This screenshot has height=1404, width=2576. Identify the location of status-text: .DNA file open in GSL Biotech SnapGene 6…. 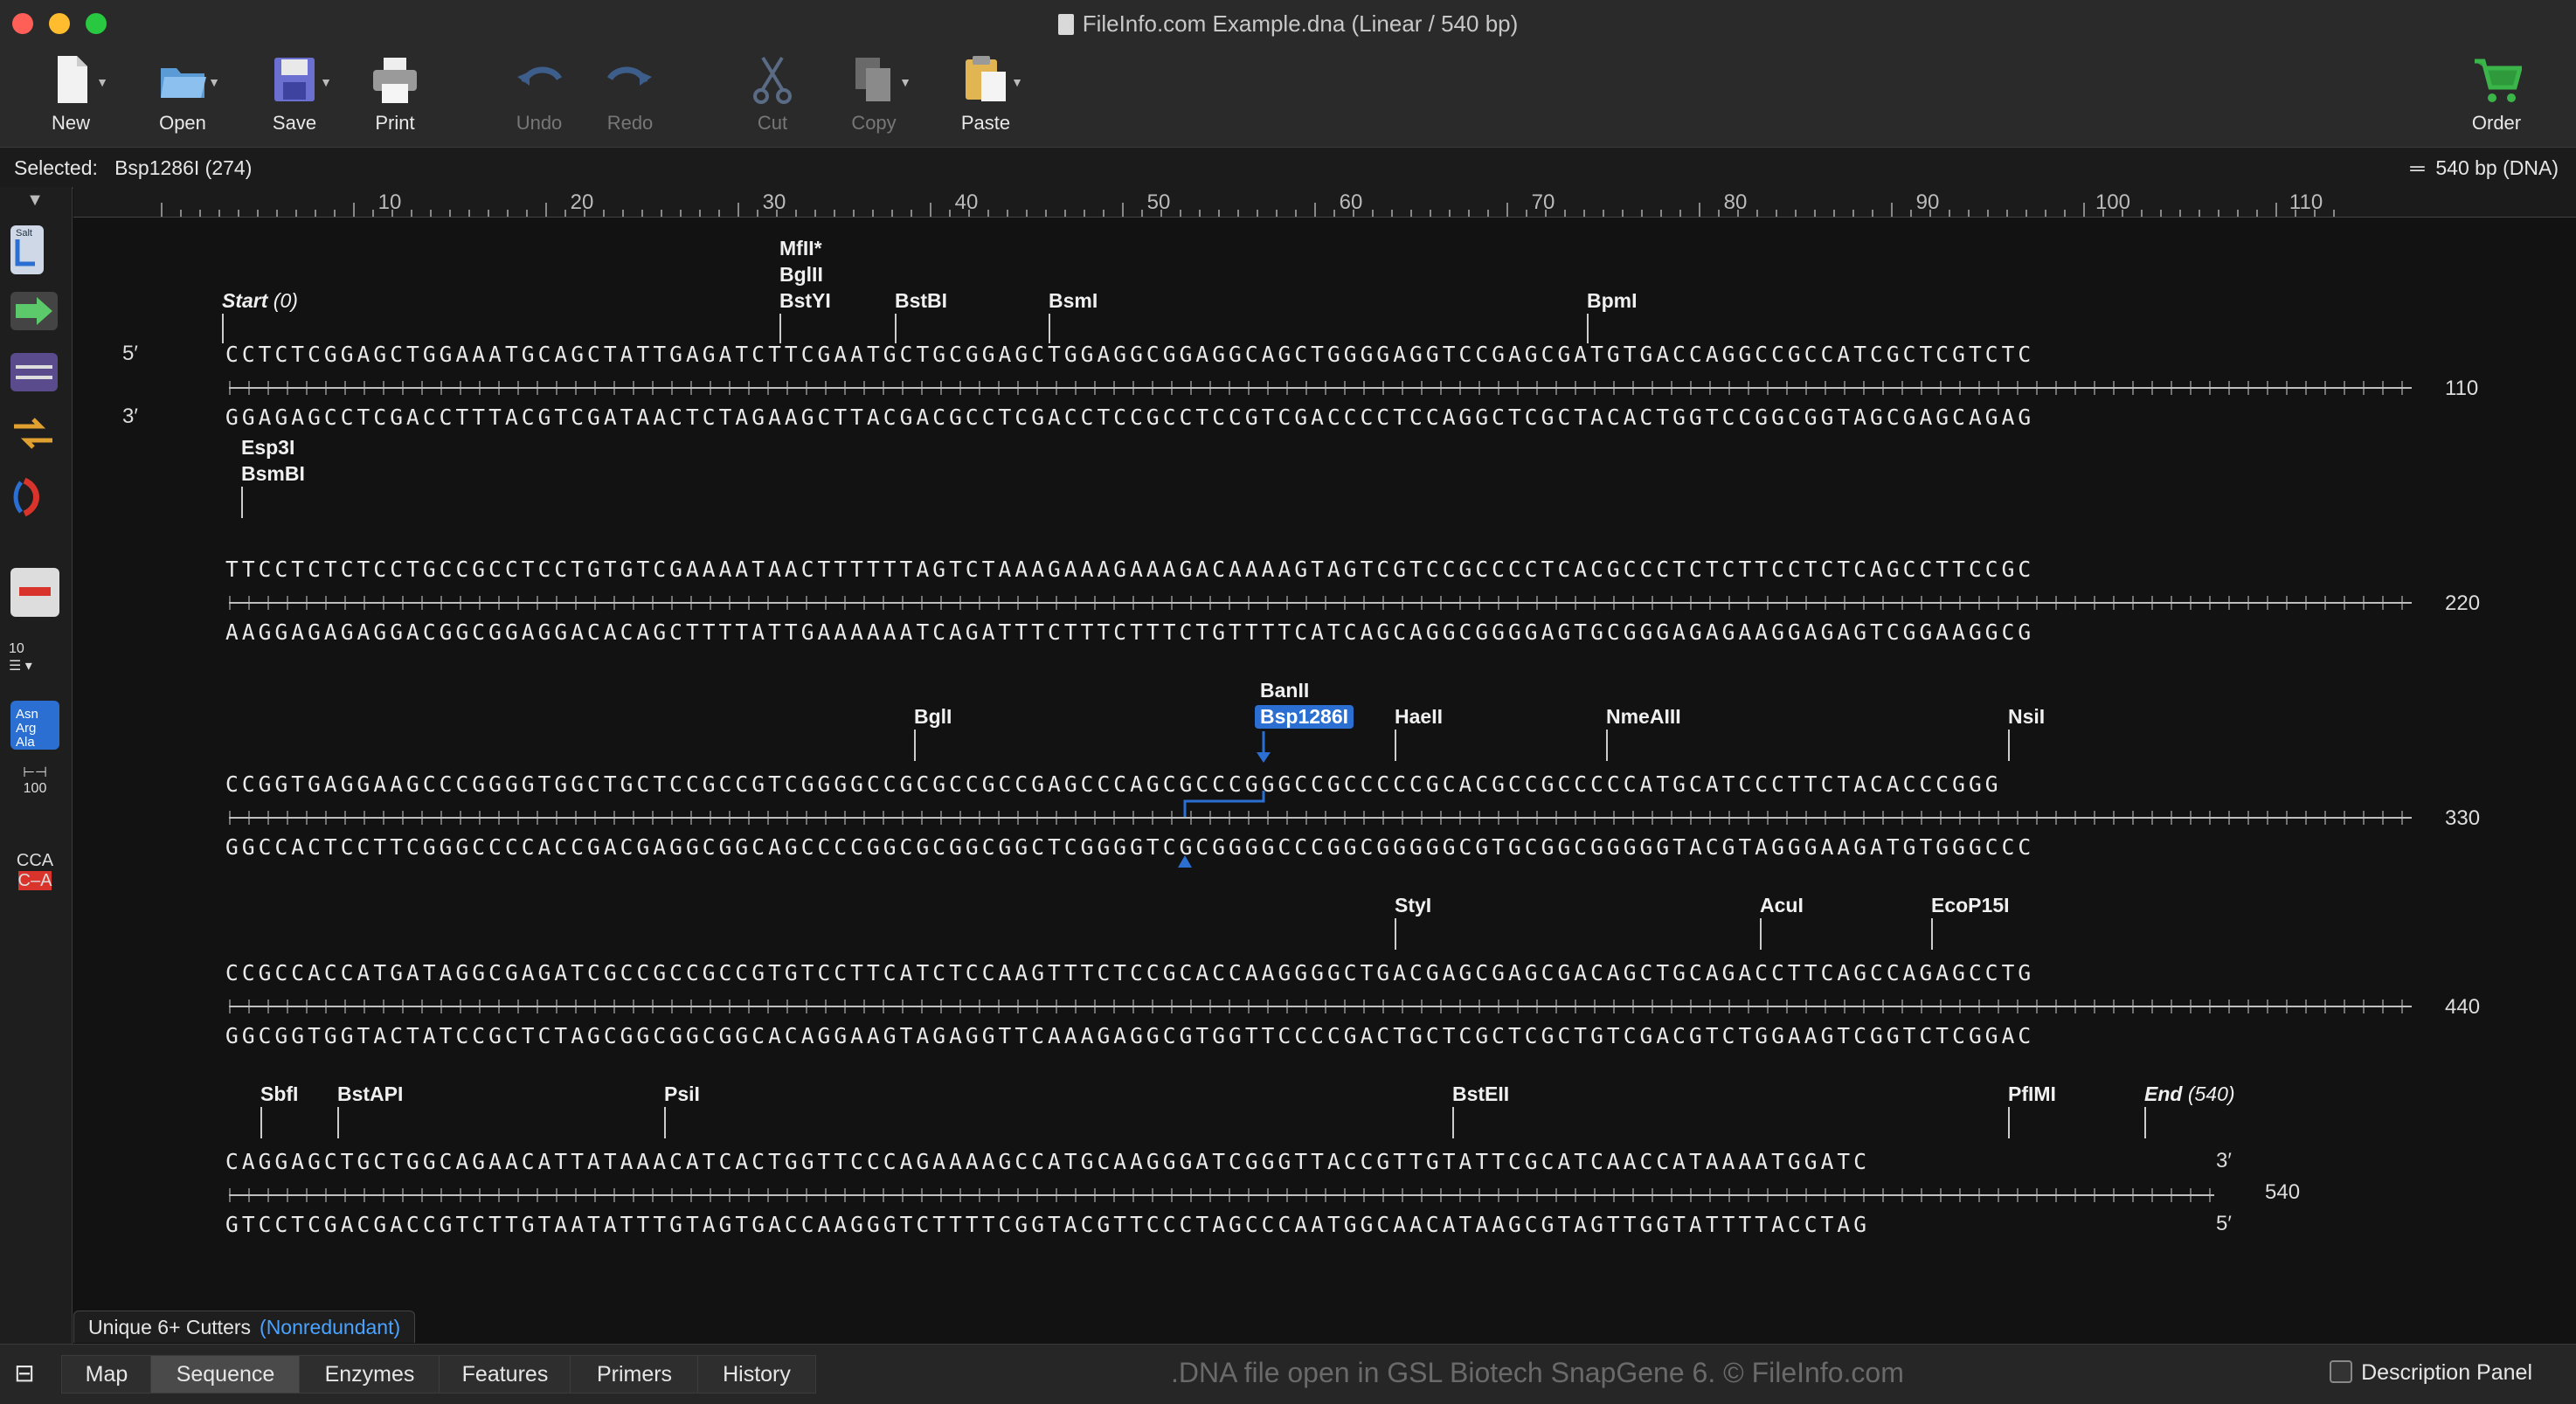
(1537, 1372).